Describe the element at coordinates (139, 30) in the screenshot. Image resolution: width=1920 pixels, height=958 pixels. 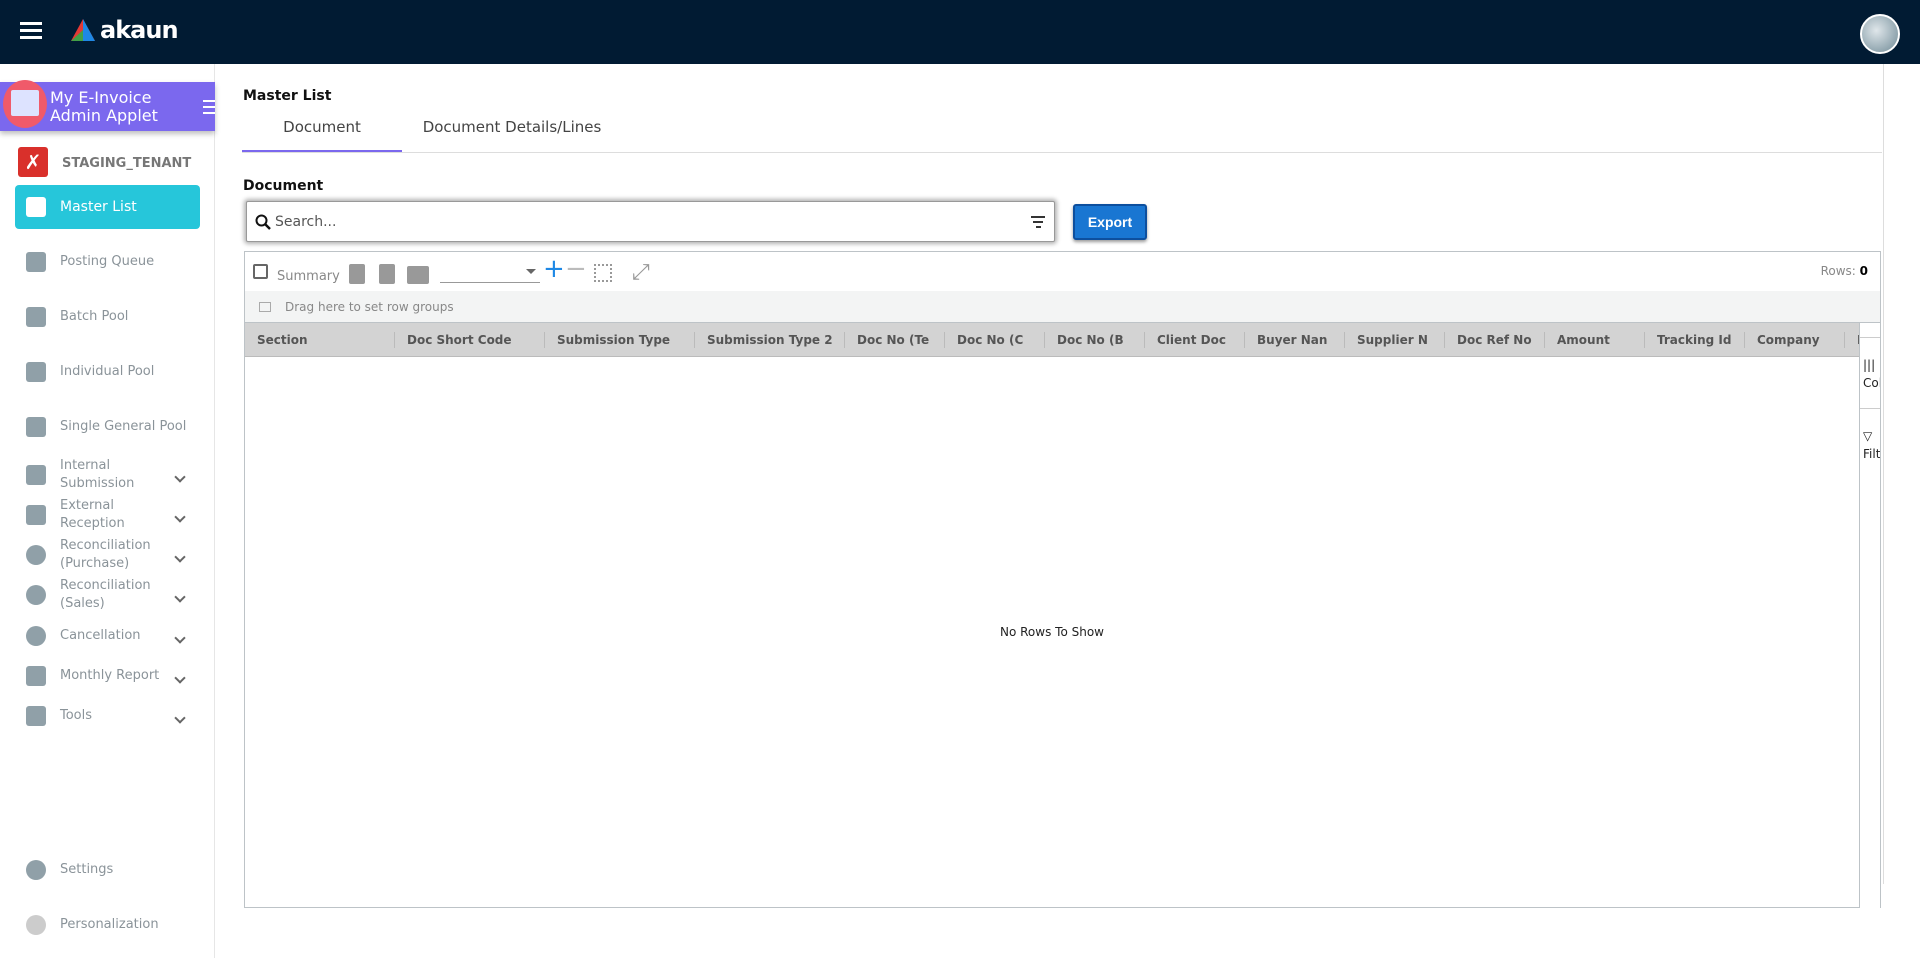
I see `brand-name: akaun` at that location.